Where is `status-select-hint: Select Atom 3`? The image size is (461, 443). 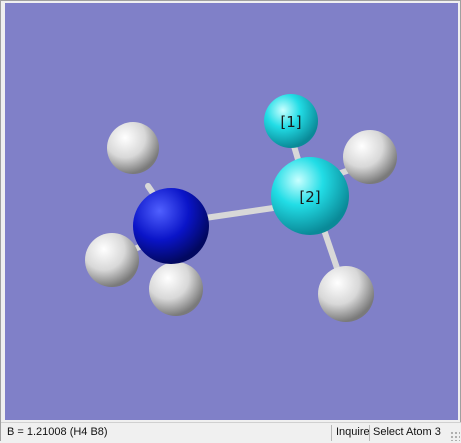
status-select-hint: Select Atom 3 is located at coordinates (407, 432).